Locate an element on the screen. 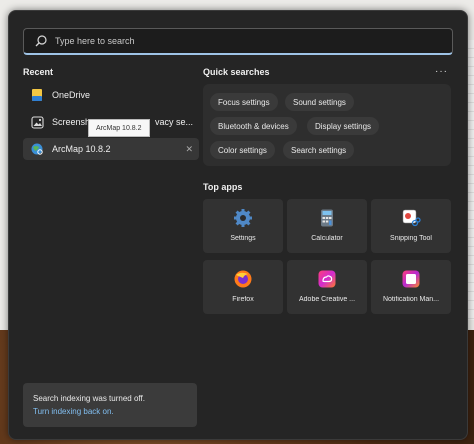 The width and height of the screenshot is (474, 444). chip-sound-settings: Sound settings is located at coordinates (319, 102).